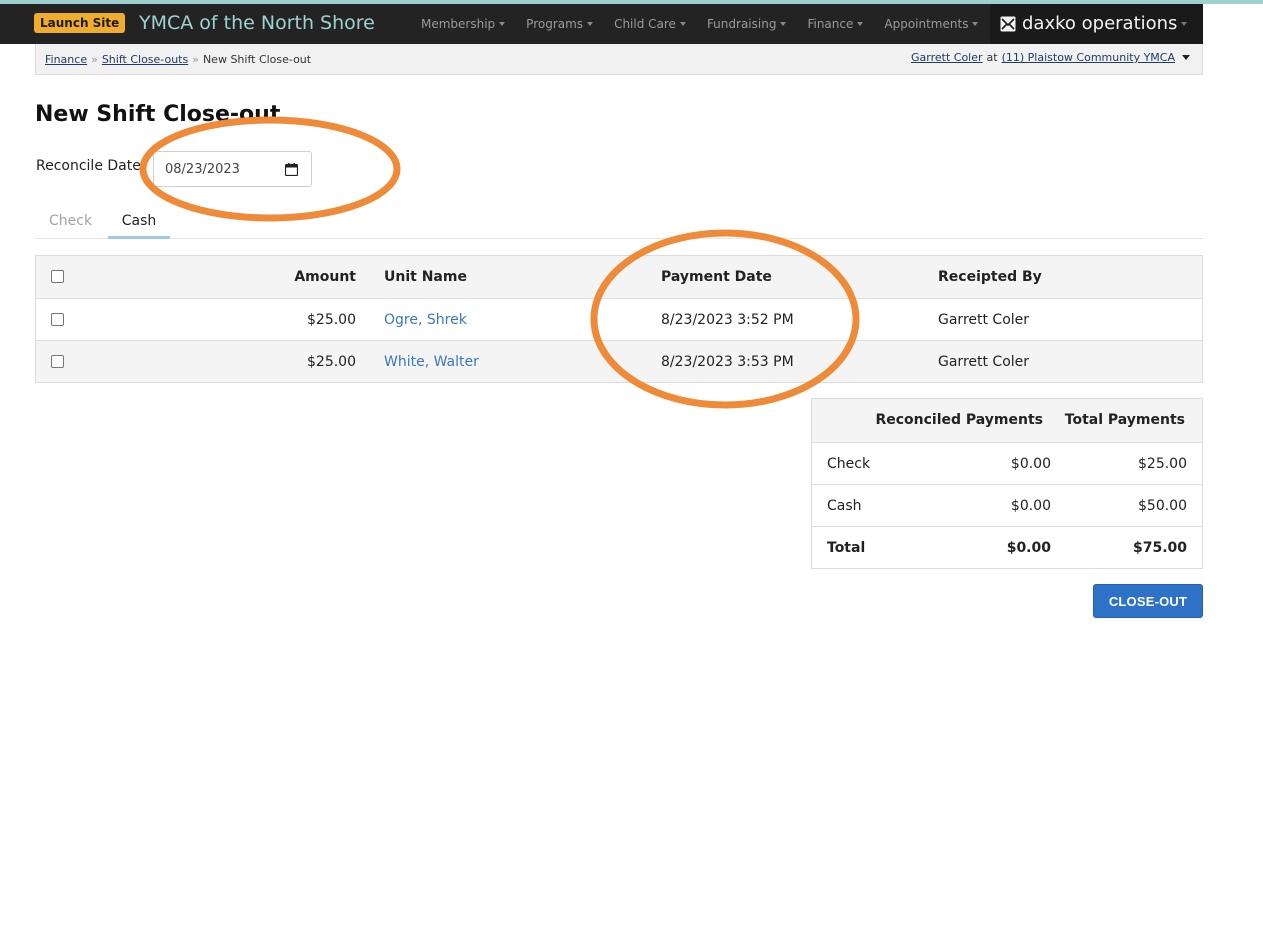 This screenshot has width=1263, height=931. I want to click on payment-date-cell: 8/23/2023 3:53 PM, so click(727, 362).